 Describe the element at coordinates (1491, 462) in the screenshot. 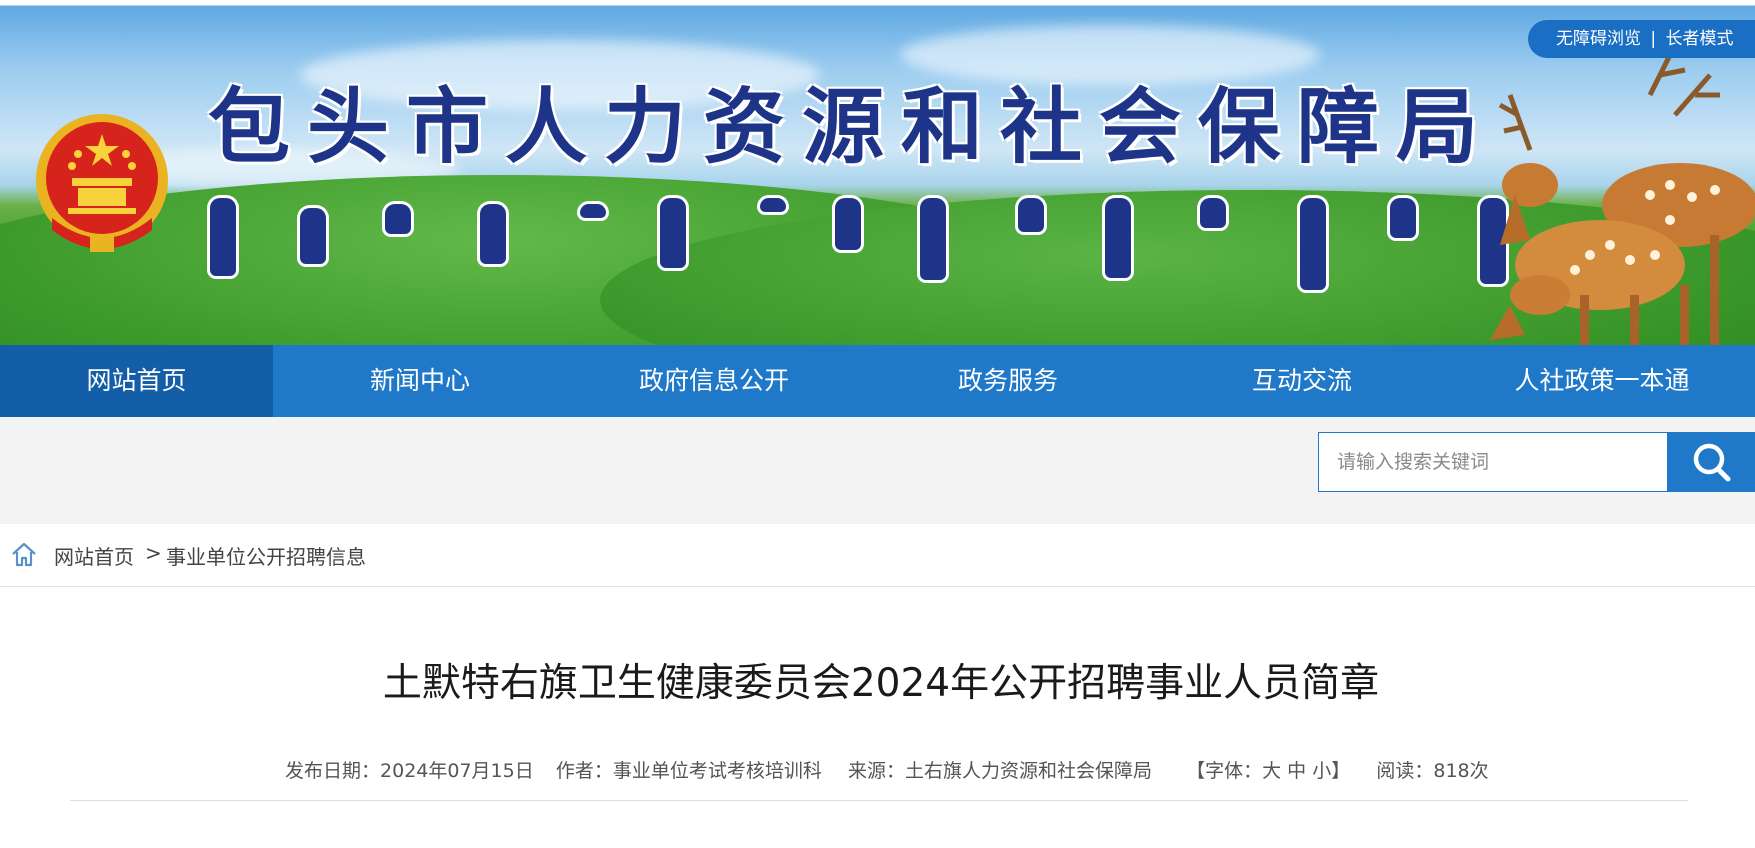

I see `search-input` at that location.